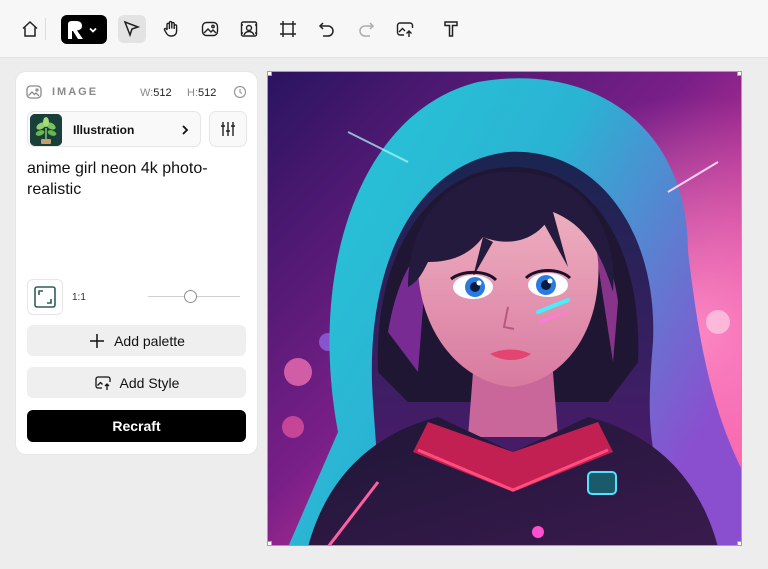  I want to click on text-tool-icon, so click(451, 29).